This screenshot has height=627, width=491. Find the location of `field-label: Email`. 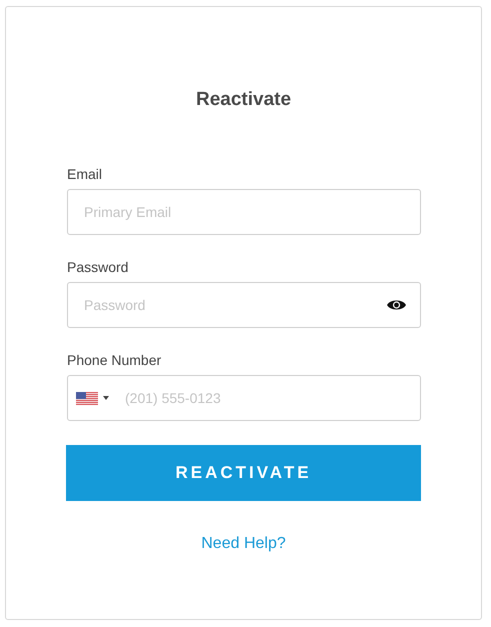

field-label: Email is located at coordinates (85, 174).